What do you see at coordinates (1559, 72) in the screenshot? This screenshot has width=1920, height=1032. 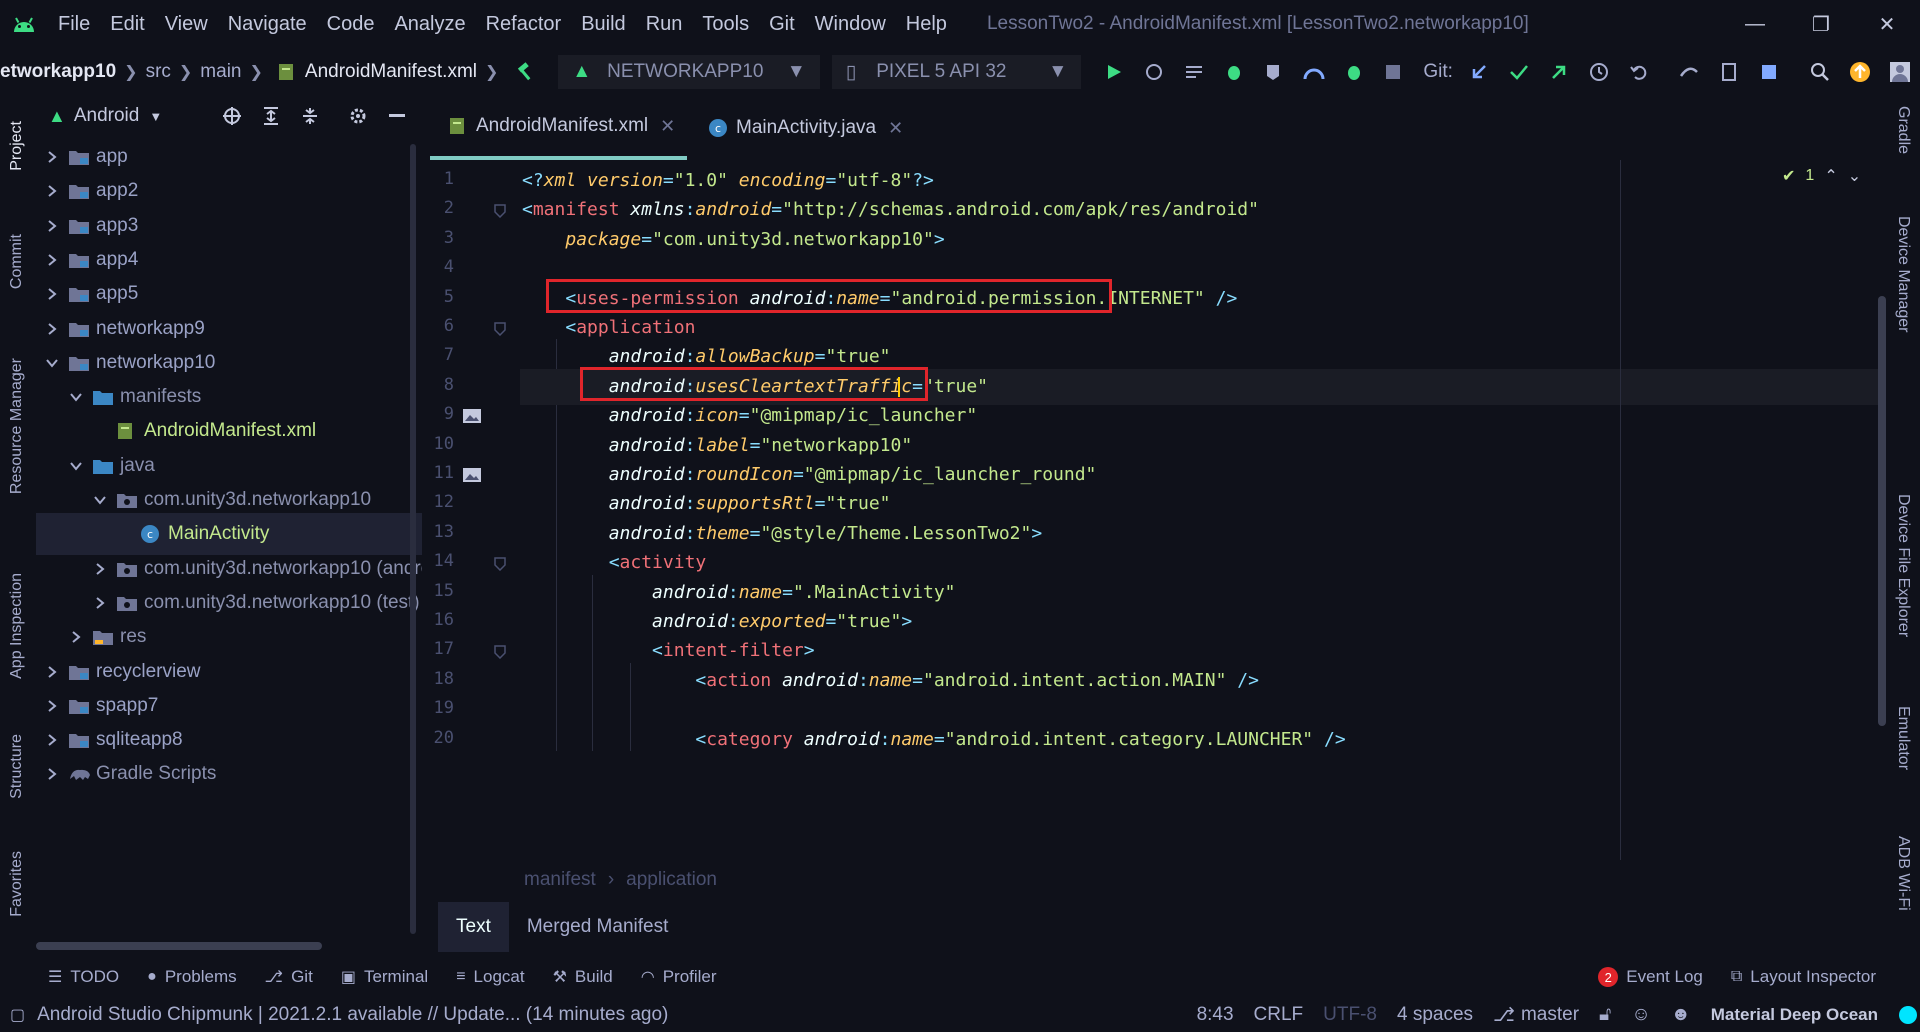 I see `git-push-icon` at bounding box center [1559, 72].